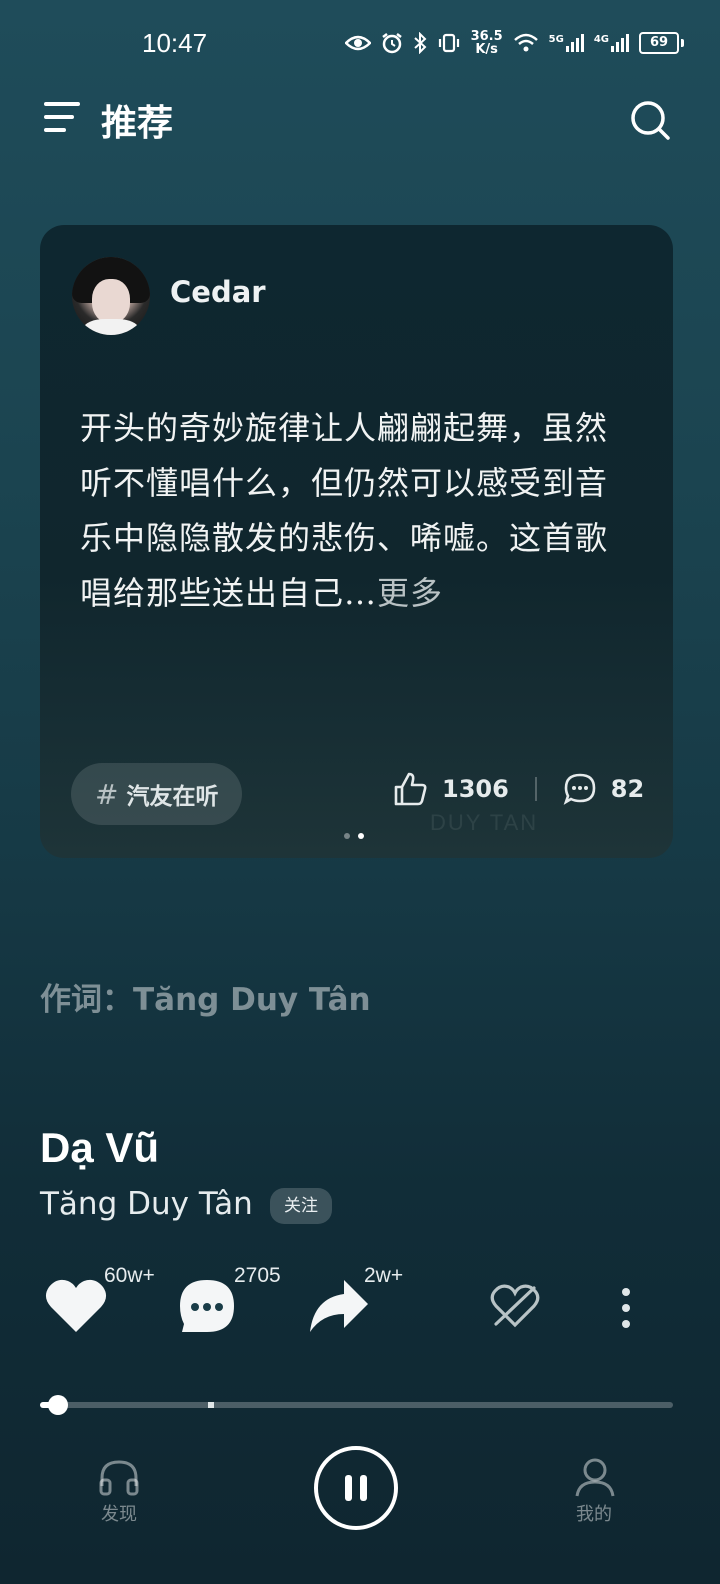 This screenshot has width=720, height=1584. I want to click on status-time: 10:47, so click(175, 43).